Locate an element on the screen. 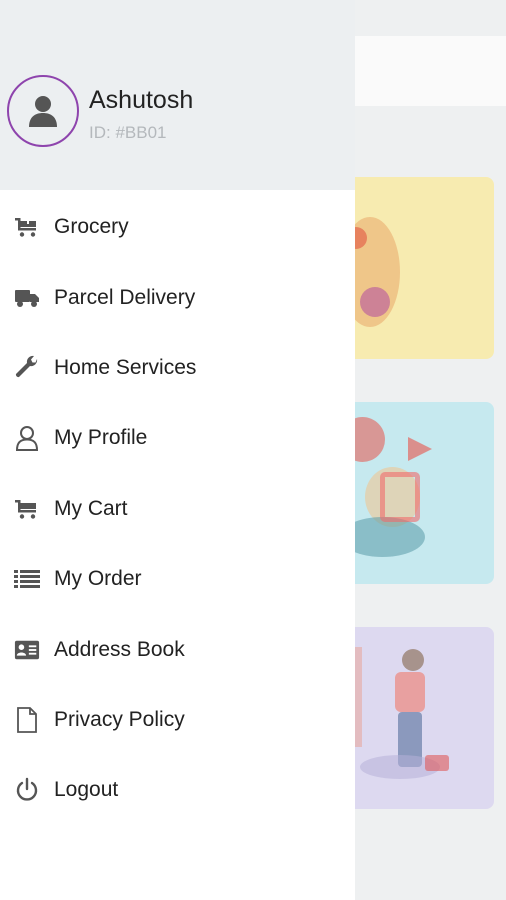 This screenshot has height=900, width=506. menu-item-logout: Logout is located at coordinates (177, 790).